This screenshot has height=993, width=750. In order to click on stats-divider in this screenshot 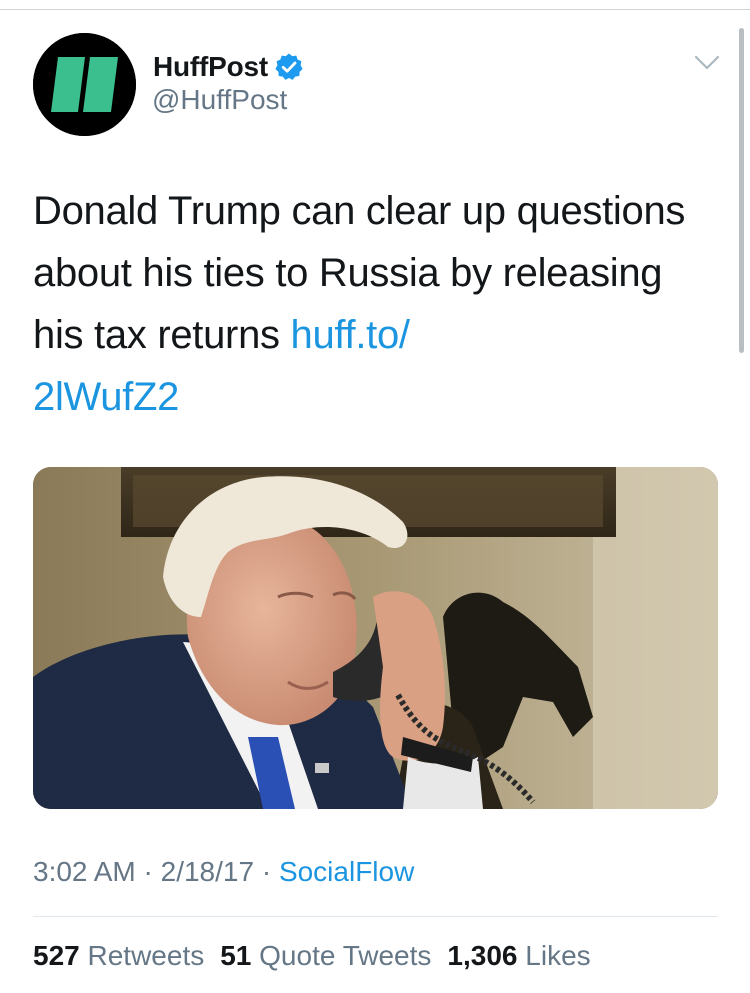, I will do `click(375, 916)`.